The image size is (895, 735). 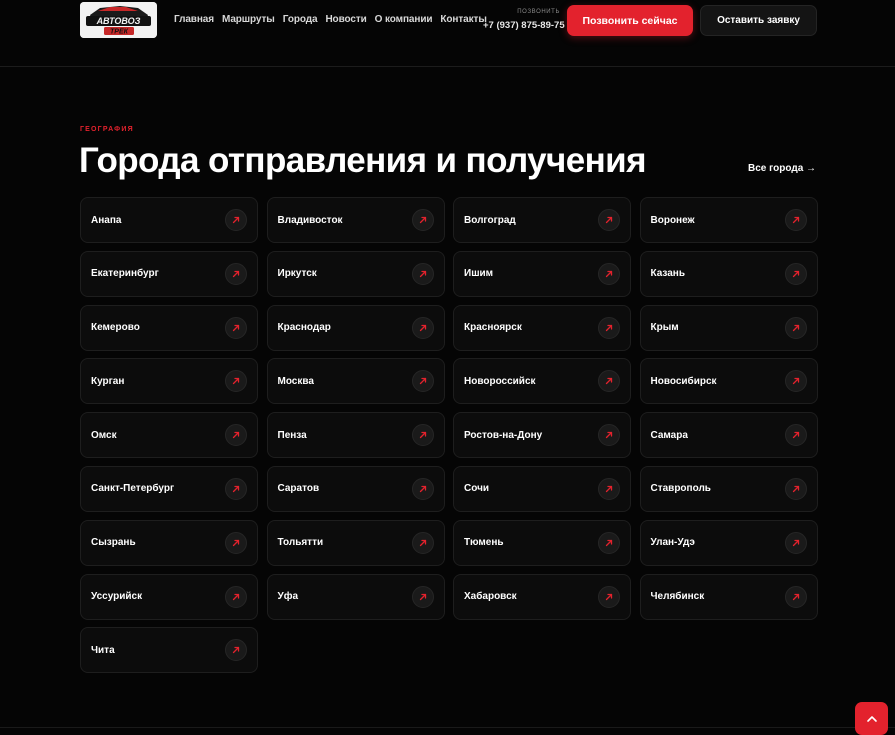 What do you see at coordinates (169, 542) in the screenshot?
I see `city-card: Сызрань` at bounding box center [169, 542].